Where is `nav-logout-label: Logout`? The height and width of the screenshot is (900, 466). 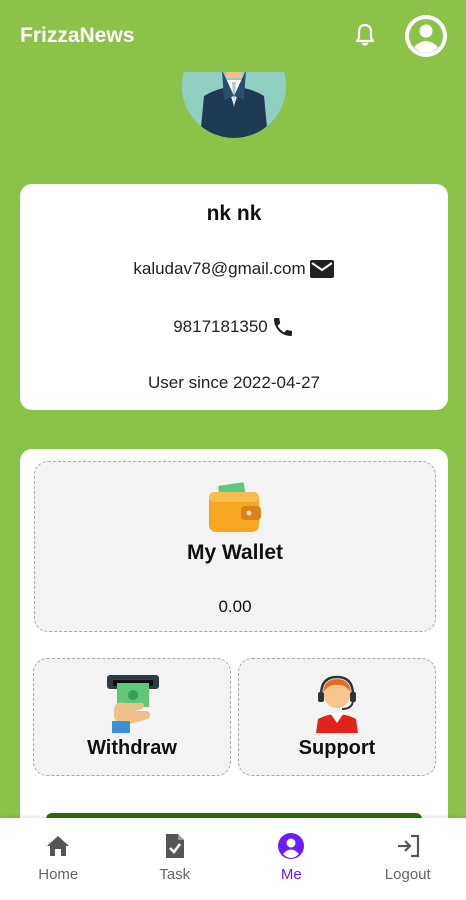
nav-logout-label: Logout is located at coordinates (407, 874).